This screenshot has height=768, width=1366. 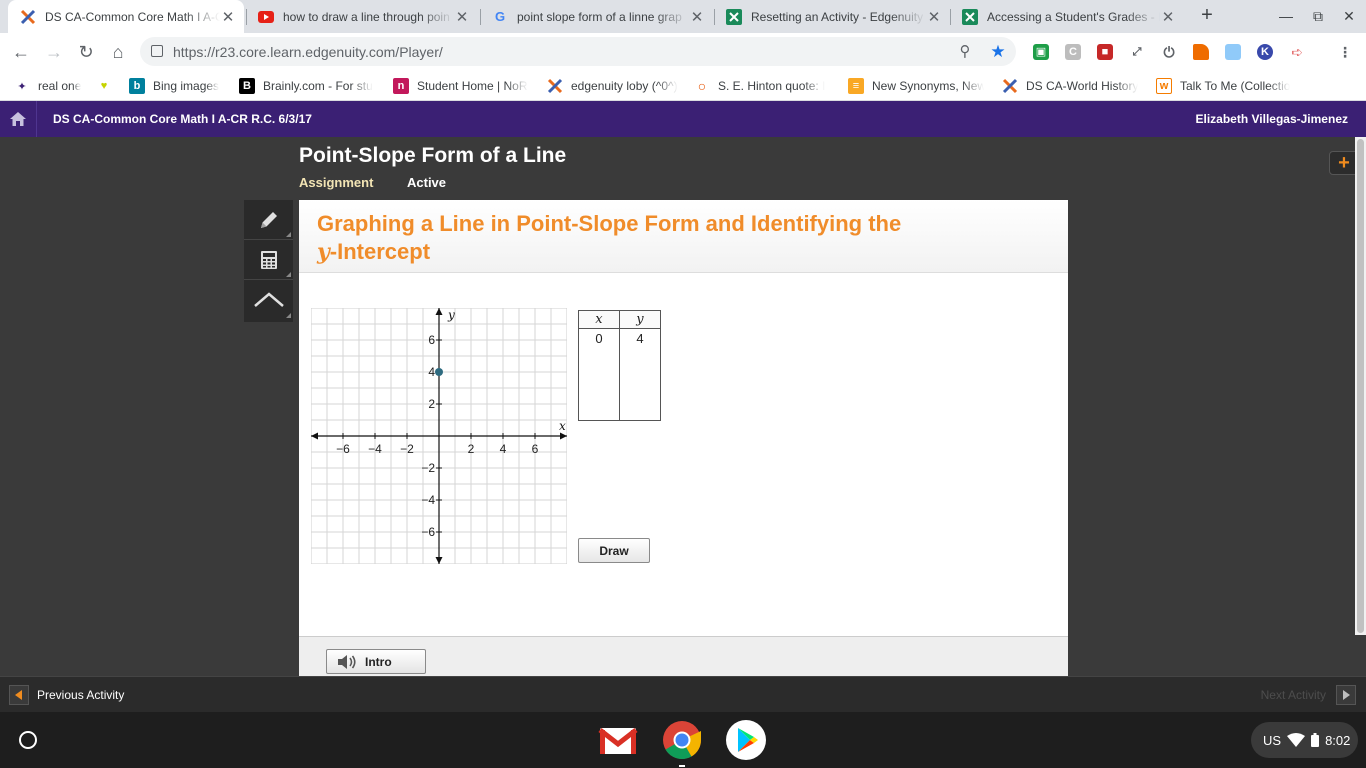 I want to click on bookmark-item: DS CA-World History, so click(x=1070, y=86).